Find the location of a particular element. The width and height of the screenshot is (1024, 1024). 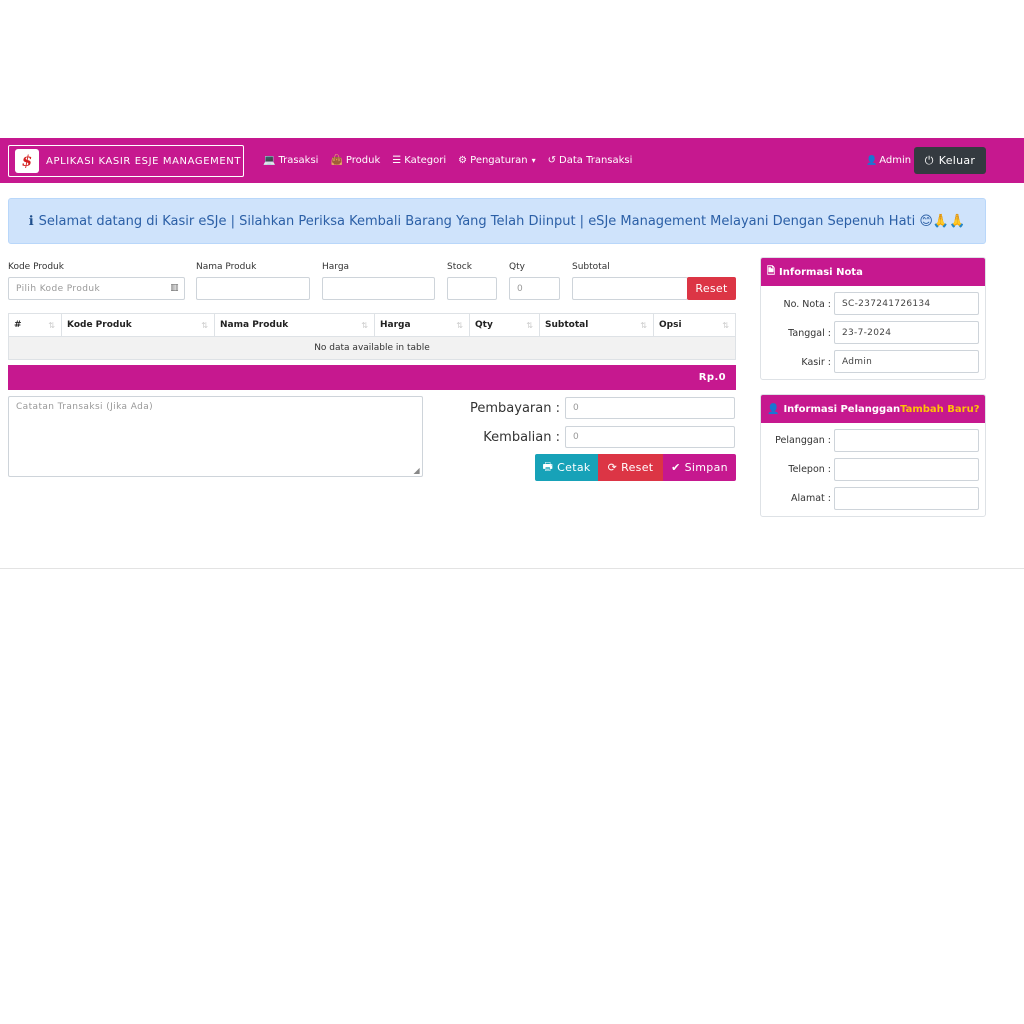

kode-produk-placeholder: Pilih Kode Produk is located at coordinates (58, 288).